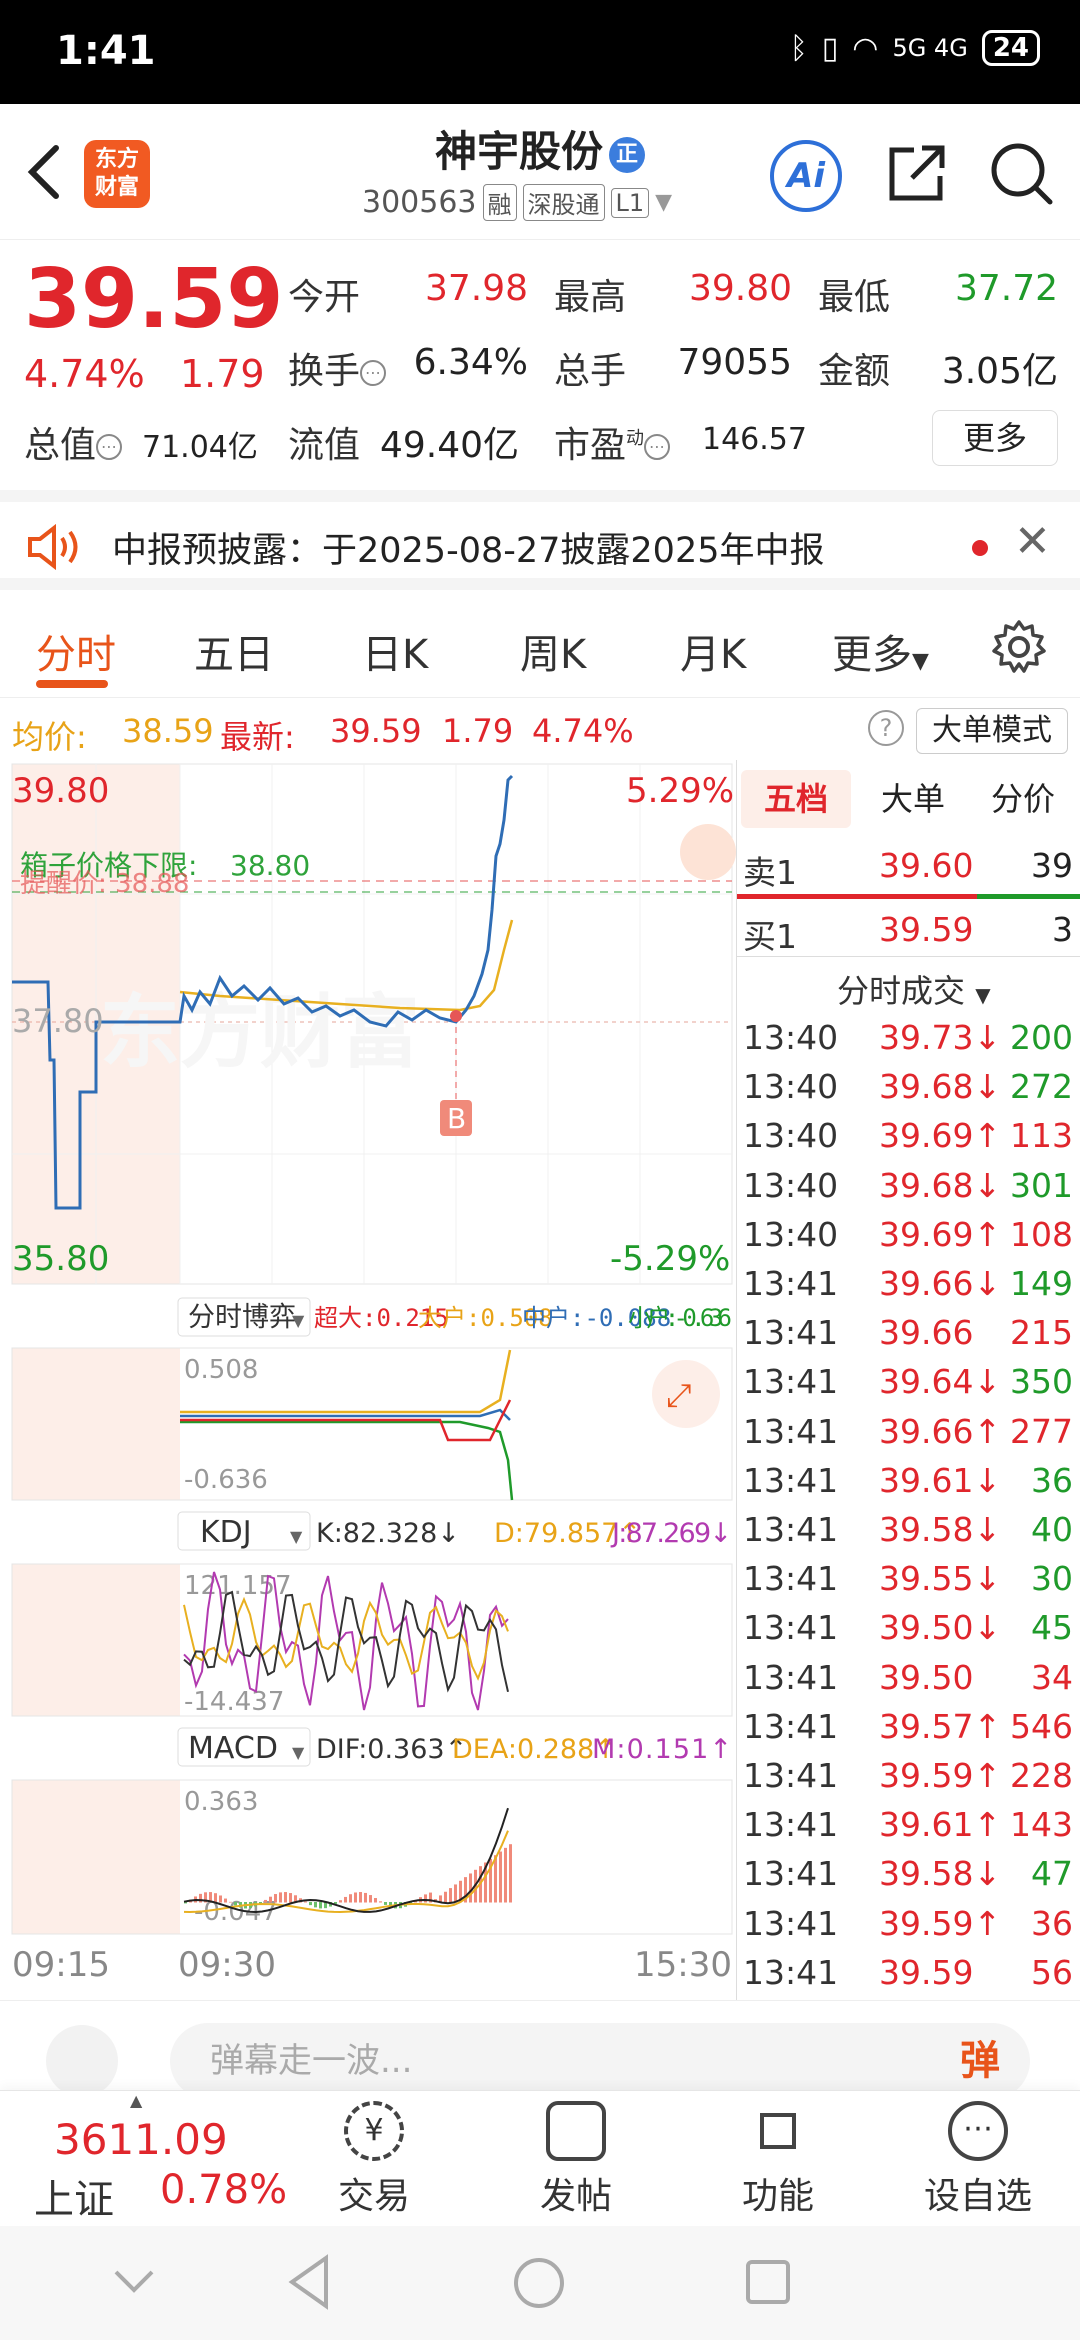 This screenshot has height=2340, width=1080. I want to click on vibrate-icon: ▯, so click(830, 48).